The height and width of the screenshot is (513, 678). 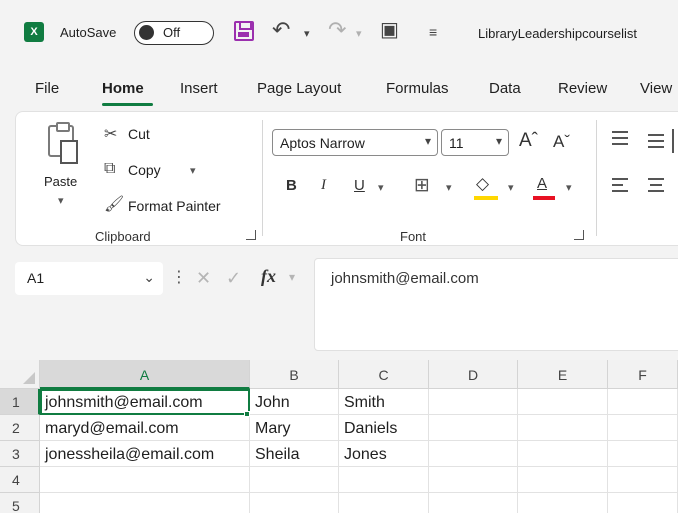 What do you see at coordinates (20, 374) in the screenshot?
I see `select-all-button` at bounding box center [20, 374].